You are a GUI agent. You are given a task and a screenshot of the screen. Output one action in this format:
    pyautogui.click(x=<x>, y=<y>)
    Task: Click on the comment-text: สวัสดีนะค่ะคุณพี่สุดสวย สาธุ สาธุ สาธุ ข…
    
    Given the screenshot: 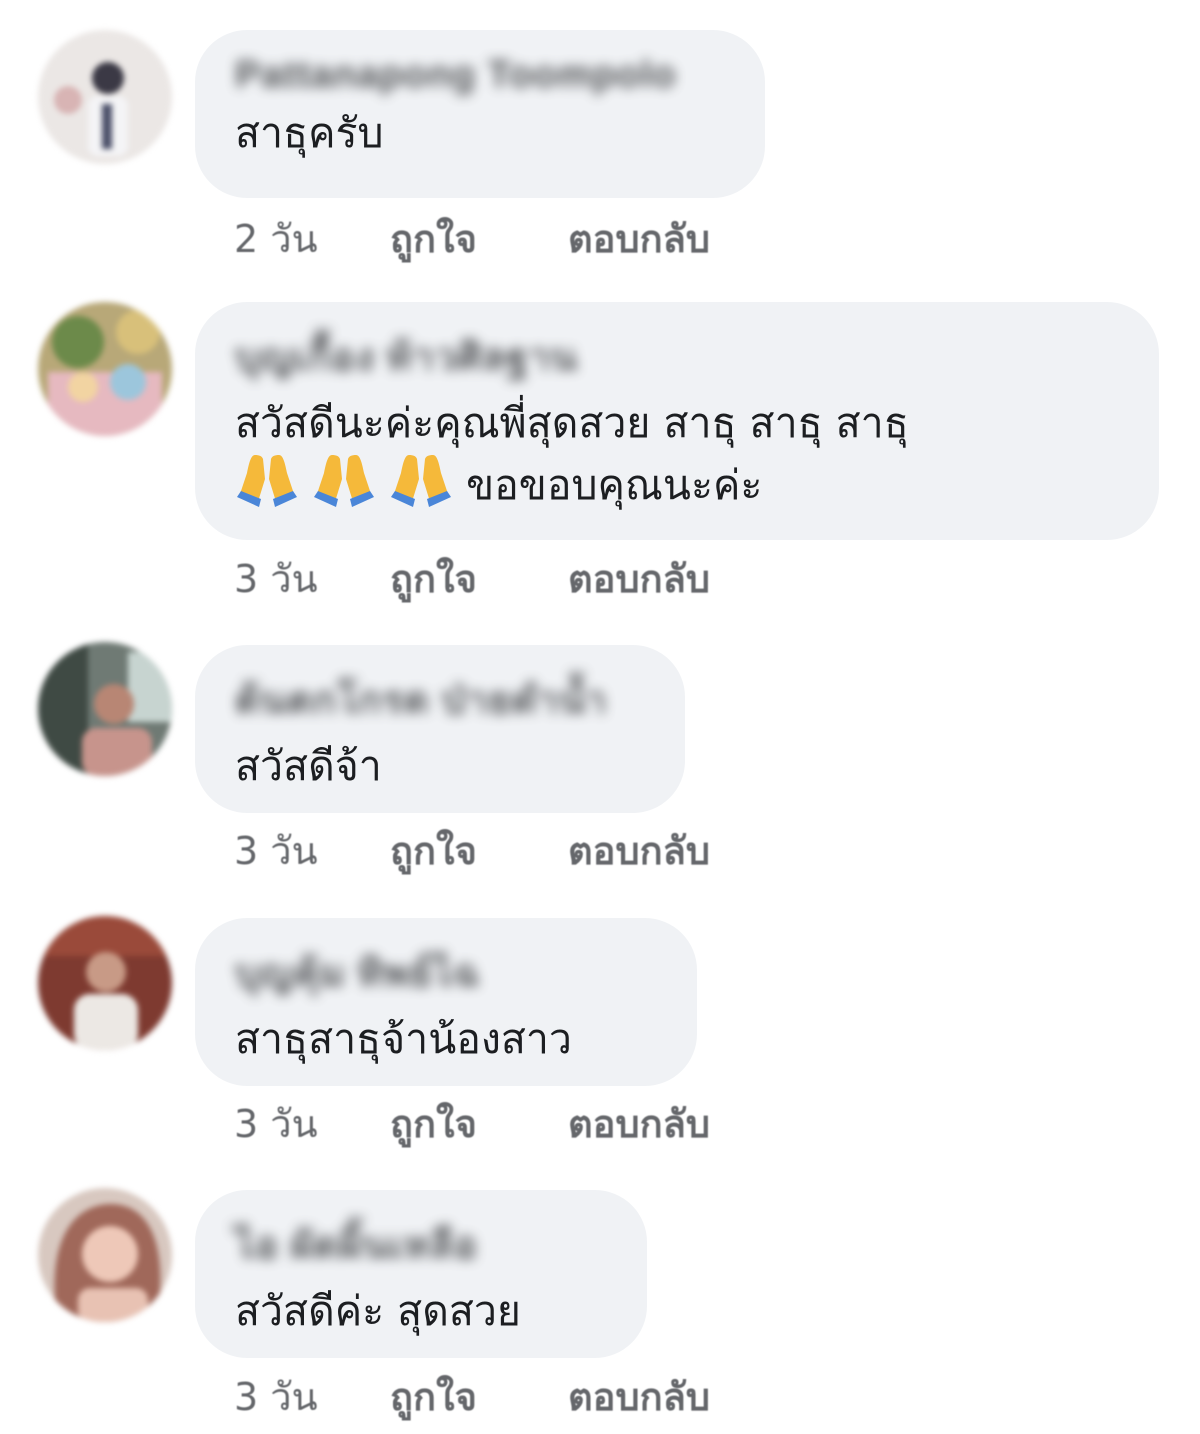 What is the action you would take?
    pyautogui.click(x=677, y=454)
    